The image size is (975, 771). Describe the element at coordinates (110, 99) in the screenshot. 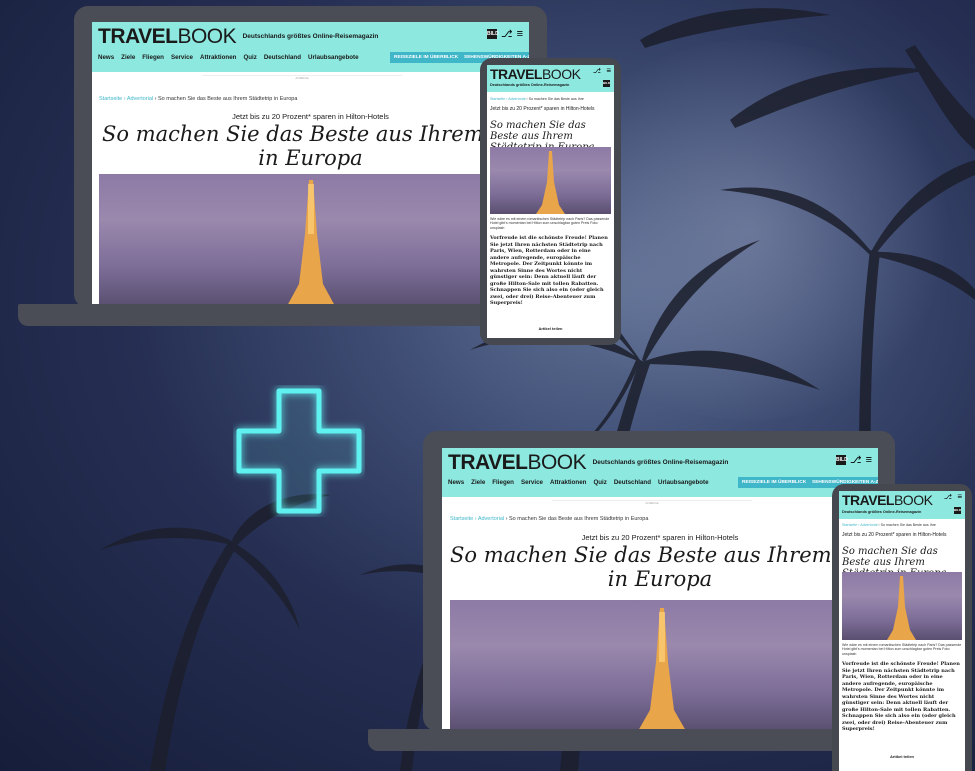

I see `breadcrumb-home: Startseite` at that location.